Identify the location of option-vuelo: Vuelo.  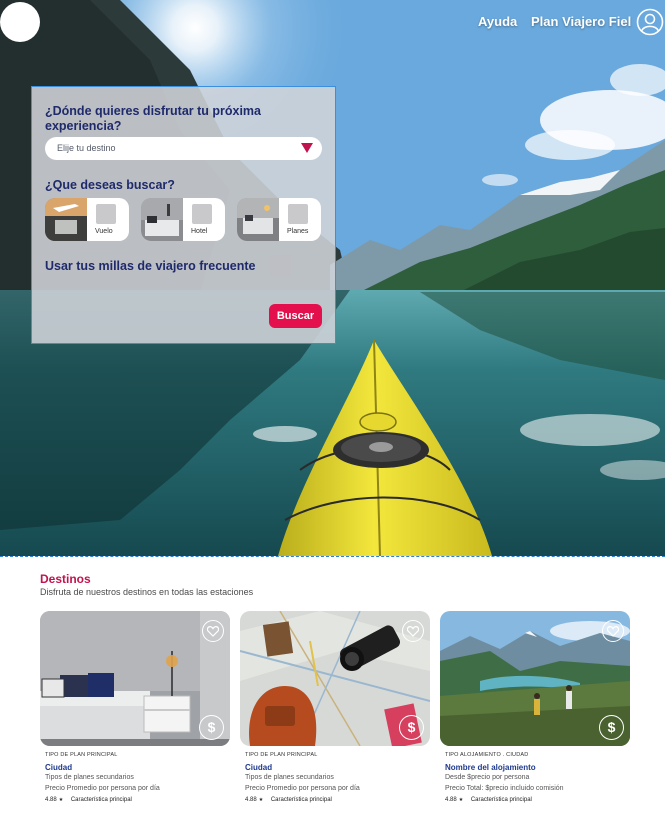
(87, 219).